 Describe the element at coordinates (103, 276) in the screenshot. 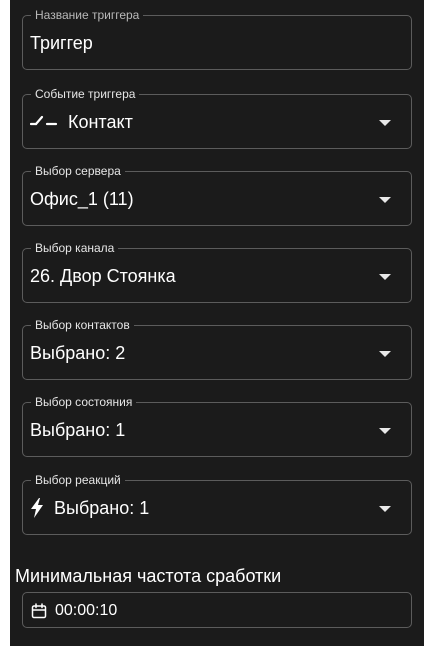

I see `channel-value: 26. Двор Стоянка` at that location.